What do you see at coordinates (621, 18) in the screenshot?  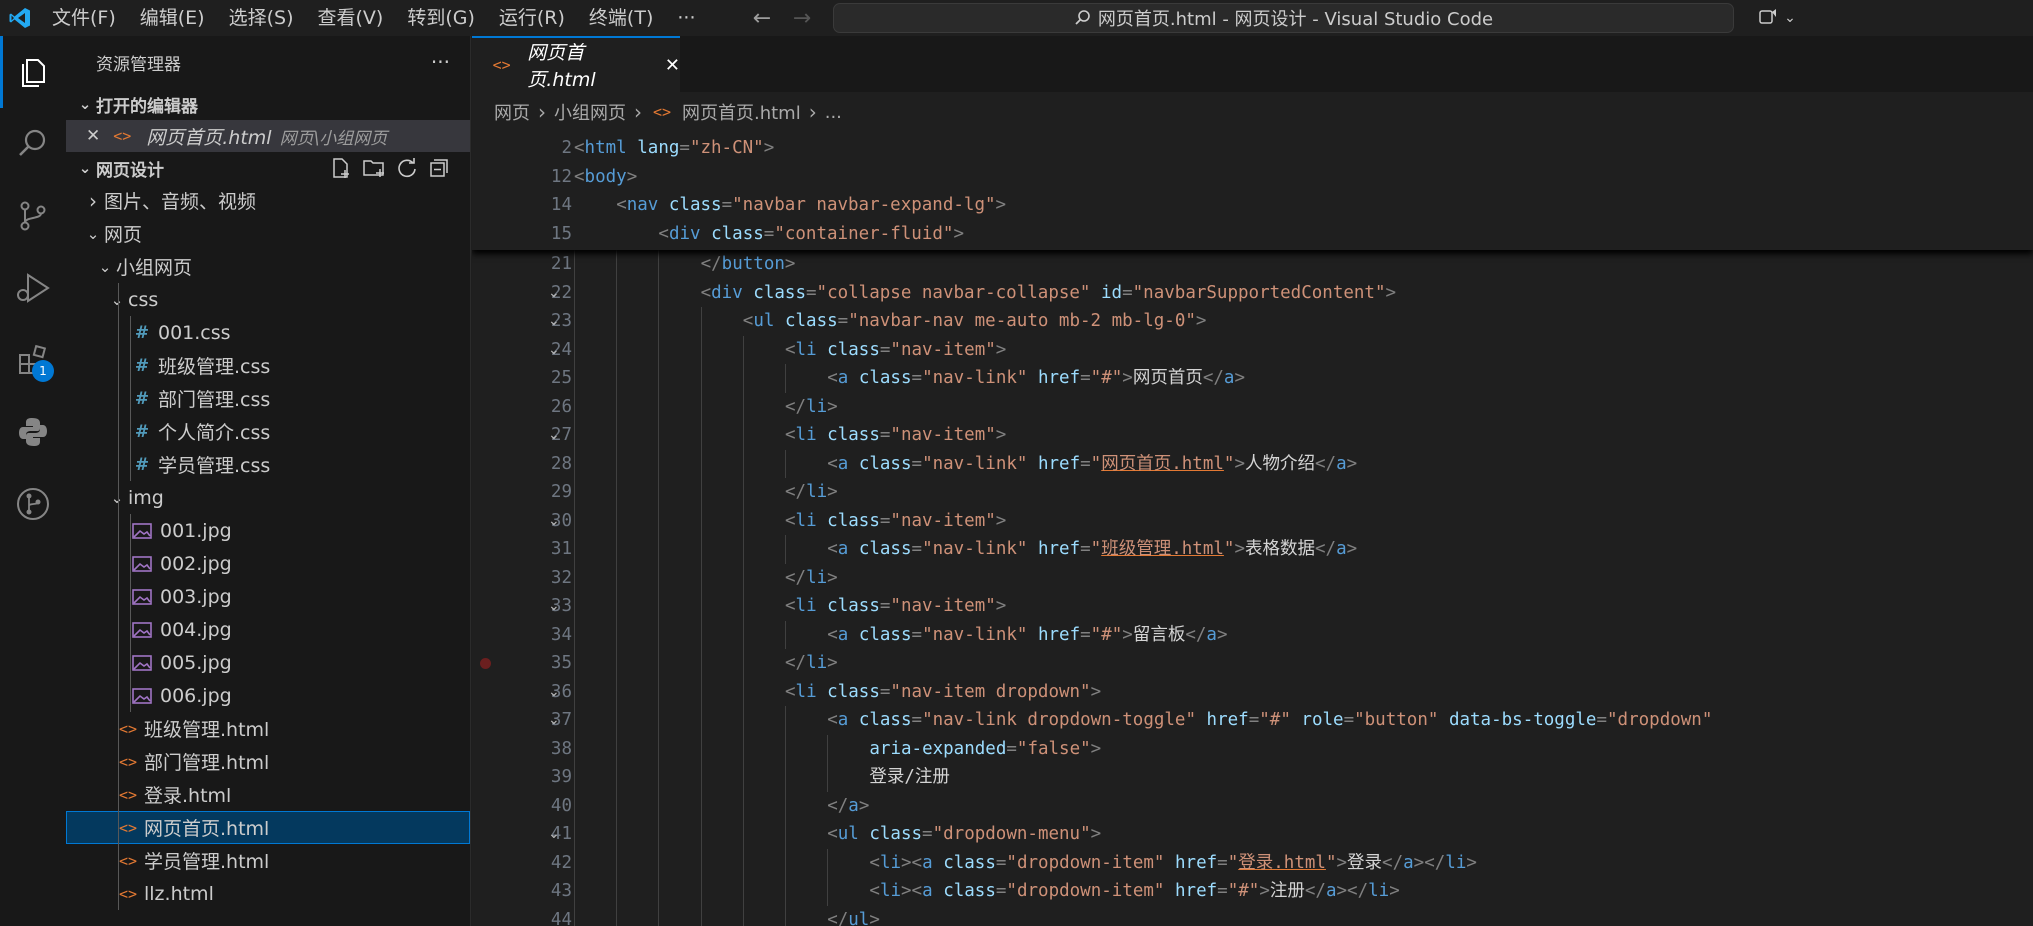 I see `menu-item: 终端(T)` at bounding box center [621, 18].